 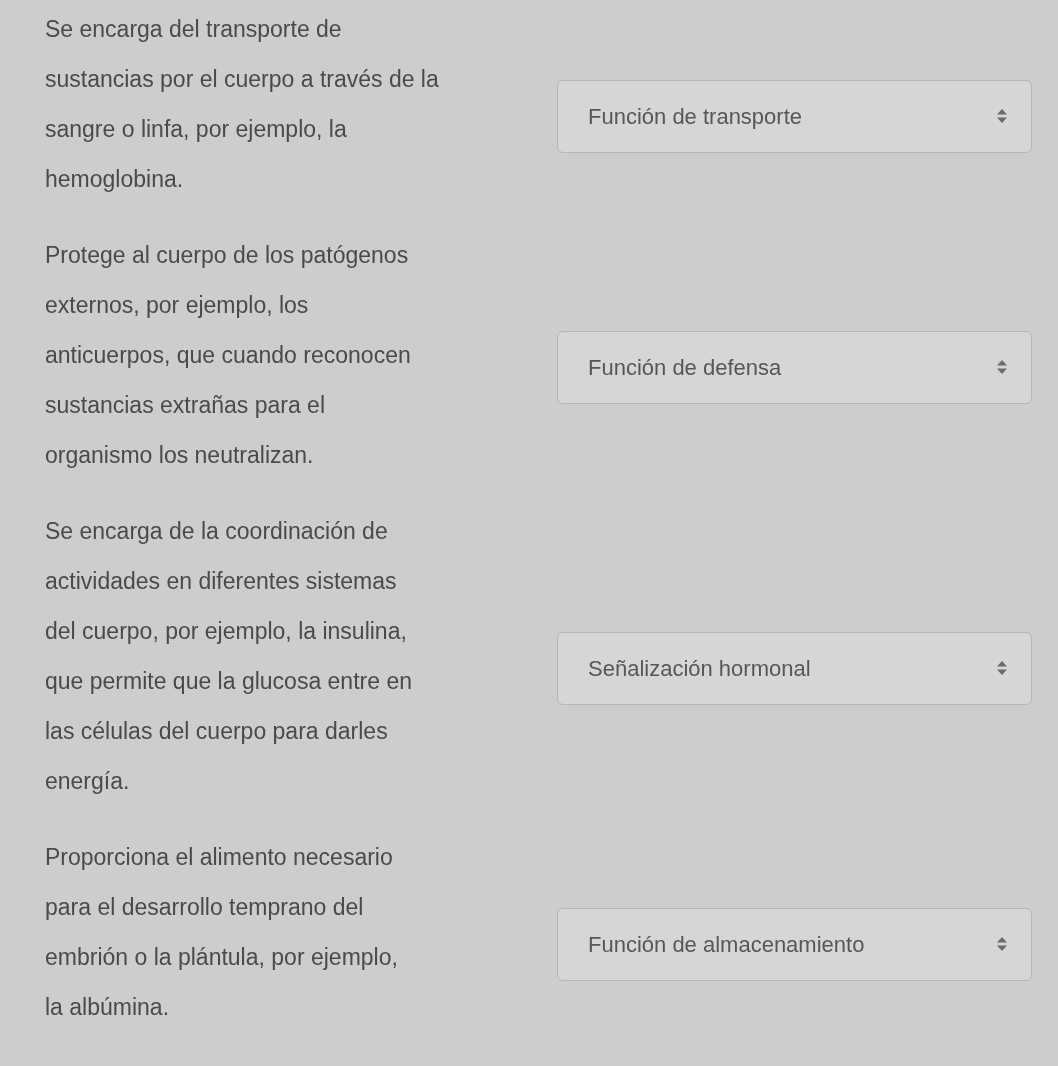 I want to click on answer-dropdown: Señalización hormonal, so click(x=794, y=668).